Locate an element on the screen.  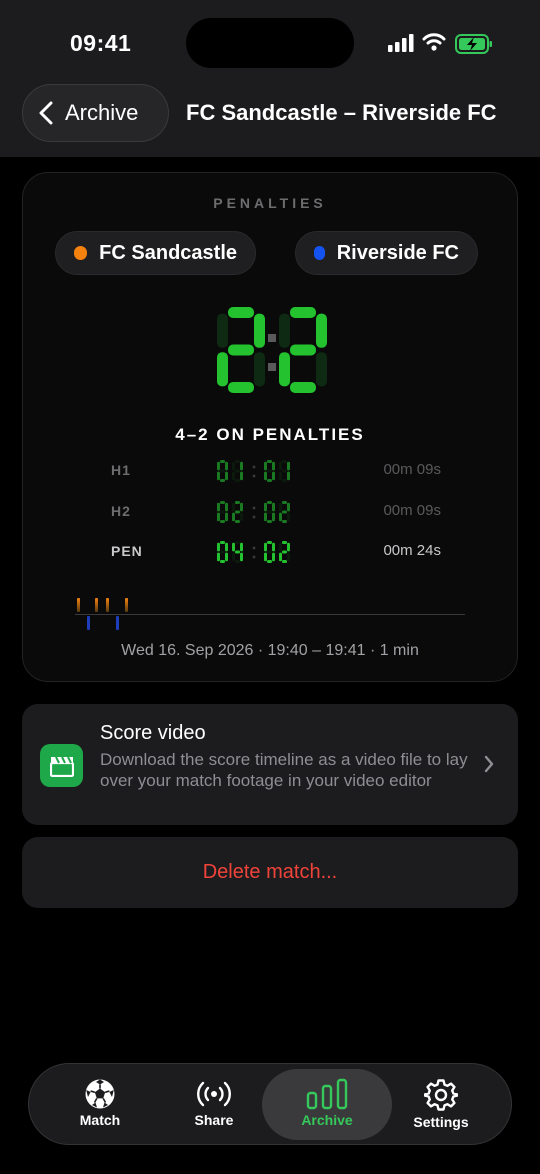
period-row-h2: H2 00m 09s is located at coordinates (276, 513).